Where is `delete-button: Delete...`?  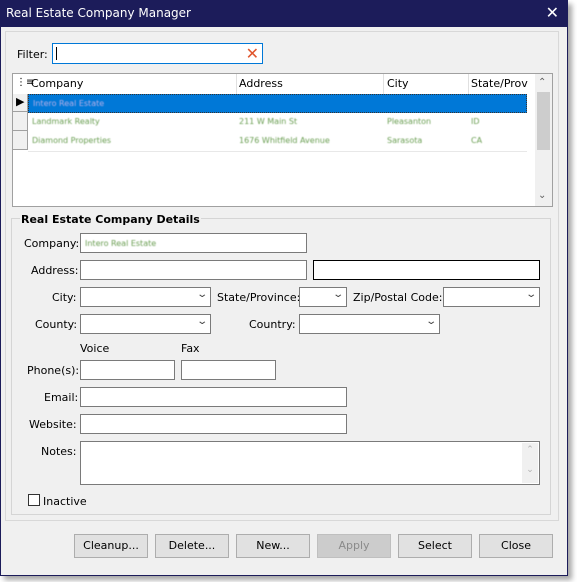 delete-button: Delete... is located at coordinates (192, 546).